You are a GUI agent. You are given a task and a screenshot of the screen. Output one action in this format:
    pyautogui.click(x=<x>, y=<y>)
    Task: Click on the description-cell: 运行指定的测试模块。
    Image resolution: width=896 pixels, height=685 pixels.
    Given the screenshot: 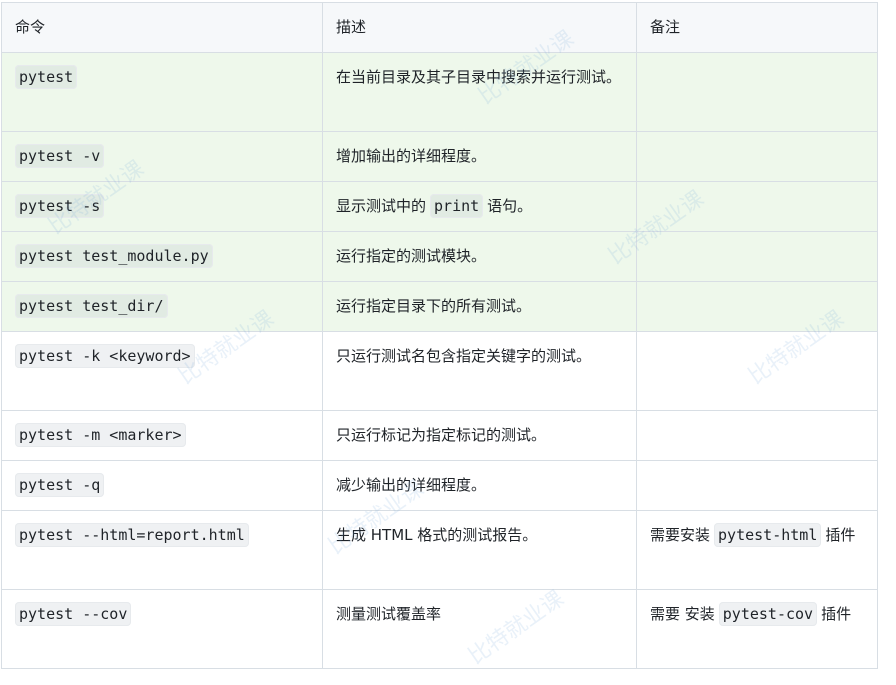 What is the action you would take?
    pyautogui.click(x=479, y=256)
    